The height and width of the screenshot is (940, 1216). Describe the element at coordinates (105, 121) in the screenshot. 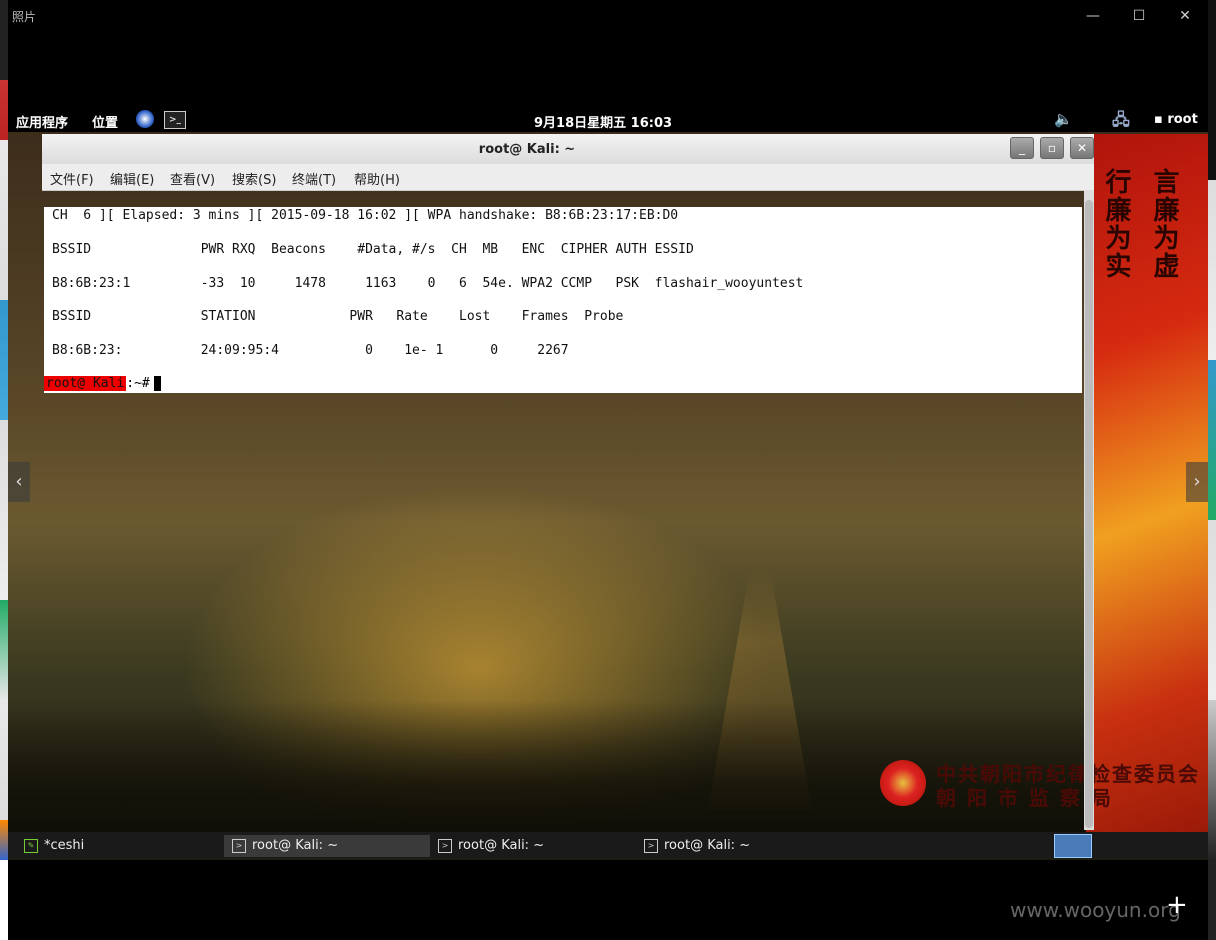

I see `places-menu: 位置` at that location.